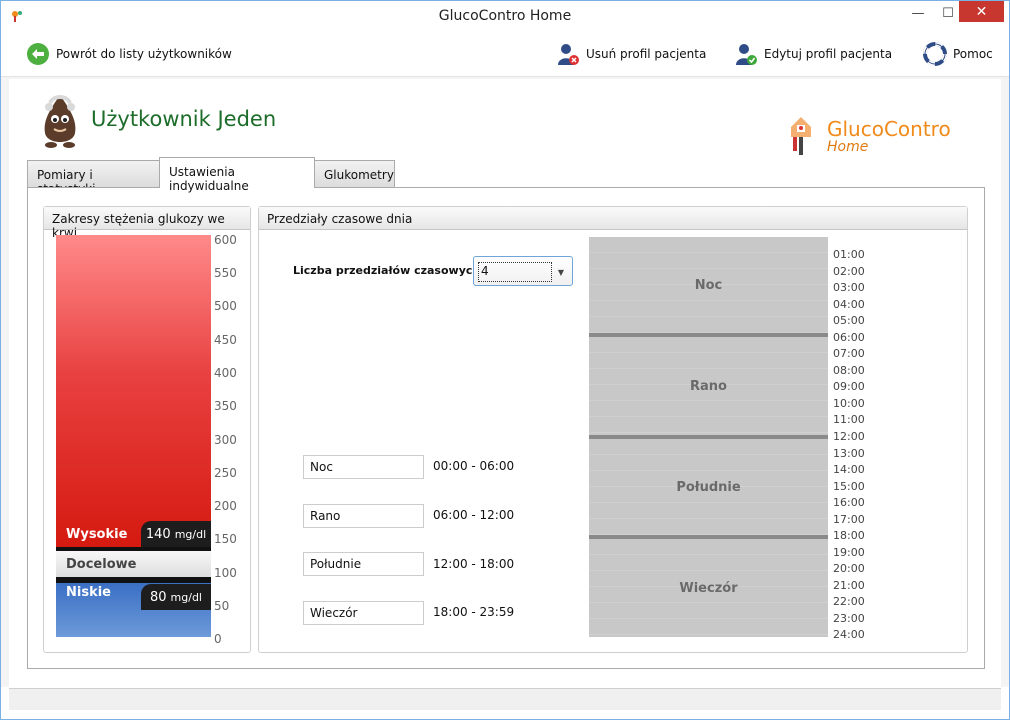 The image size is (1010, 720). I want to click on high-unit: mg/dl, so click(190, 534).